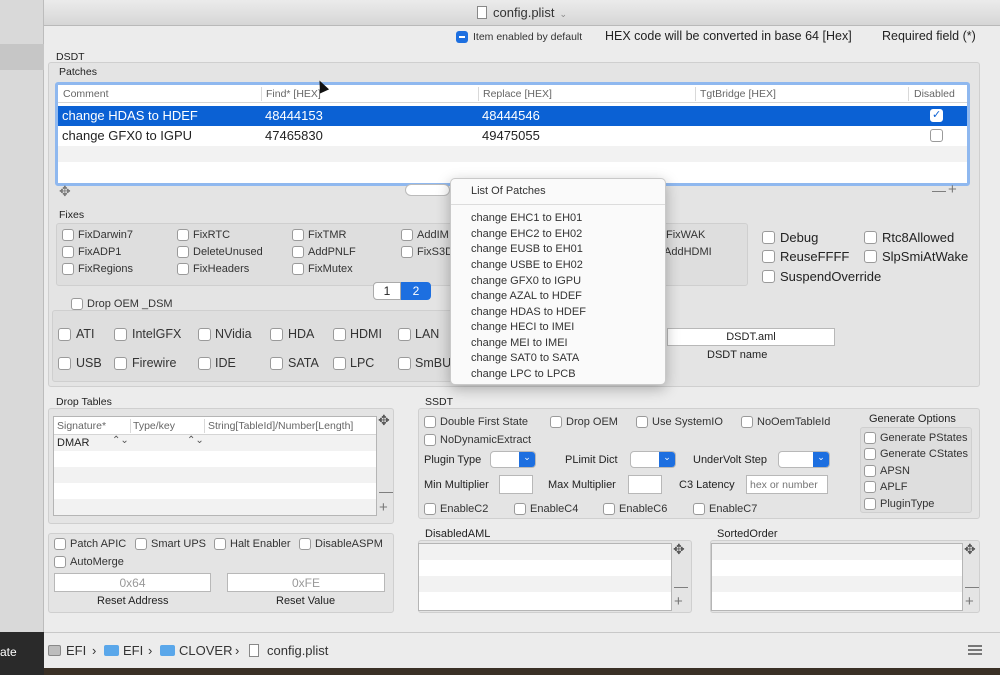 This screenshot has width=1000, height=675. What do you see at coordinates (154, 426) in the screenshot?
I see `column-type-key: Type/key` at bounding box center [154, 426].